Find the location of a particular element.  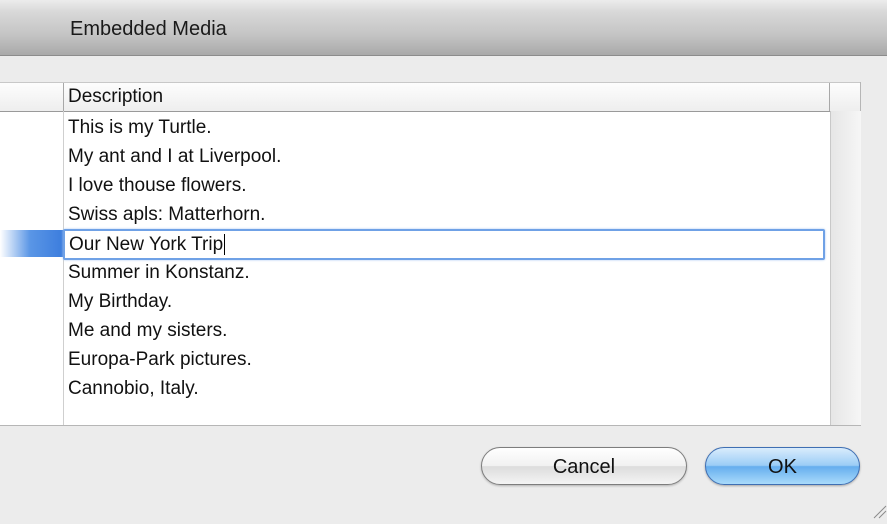

row-description: My Birthday. is located at coordinates (120, 301).